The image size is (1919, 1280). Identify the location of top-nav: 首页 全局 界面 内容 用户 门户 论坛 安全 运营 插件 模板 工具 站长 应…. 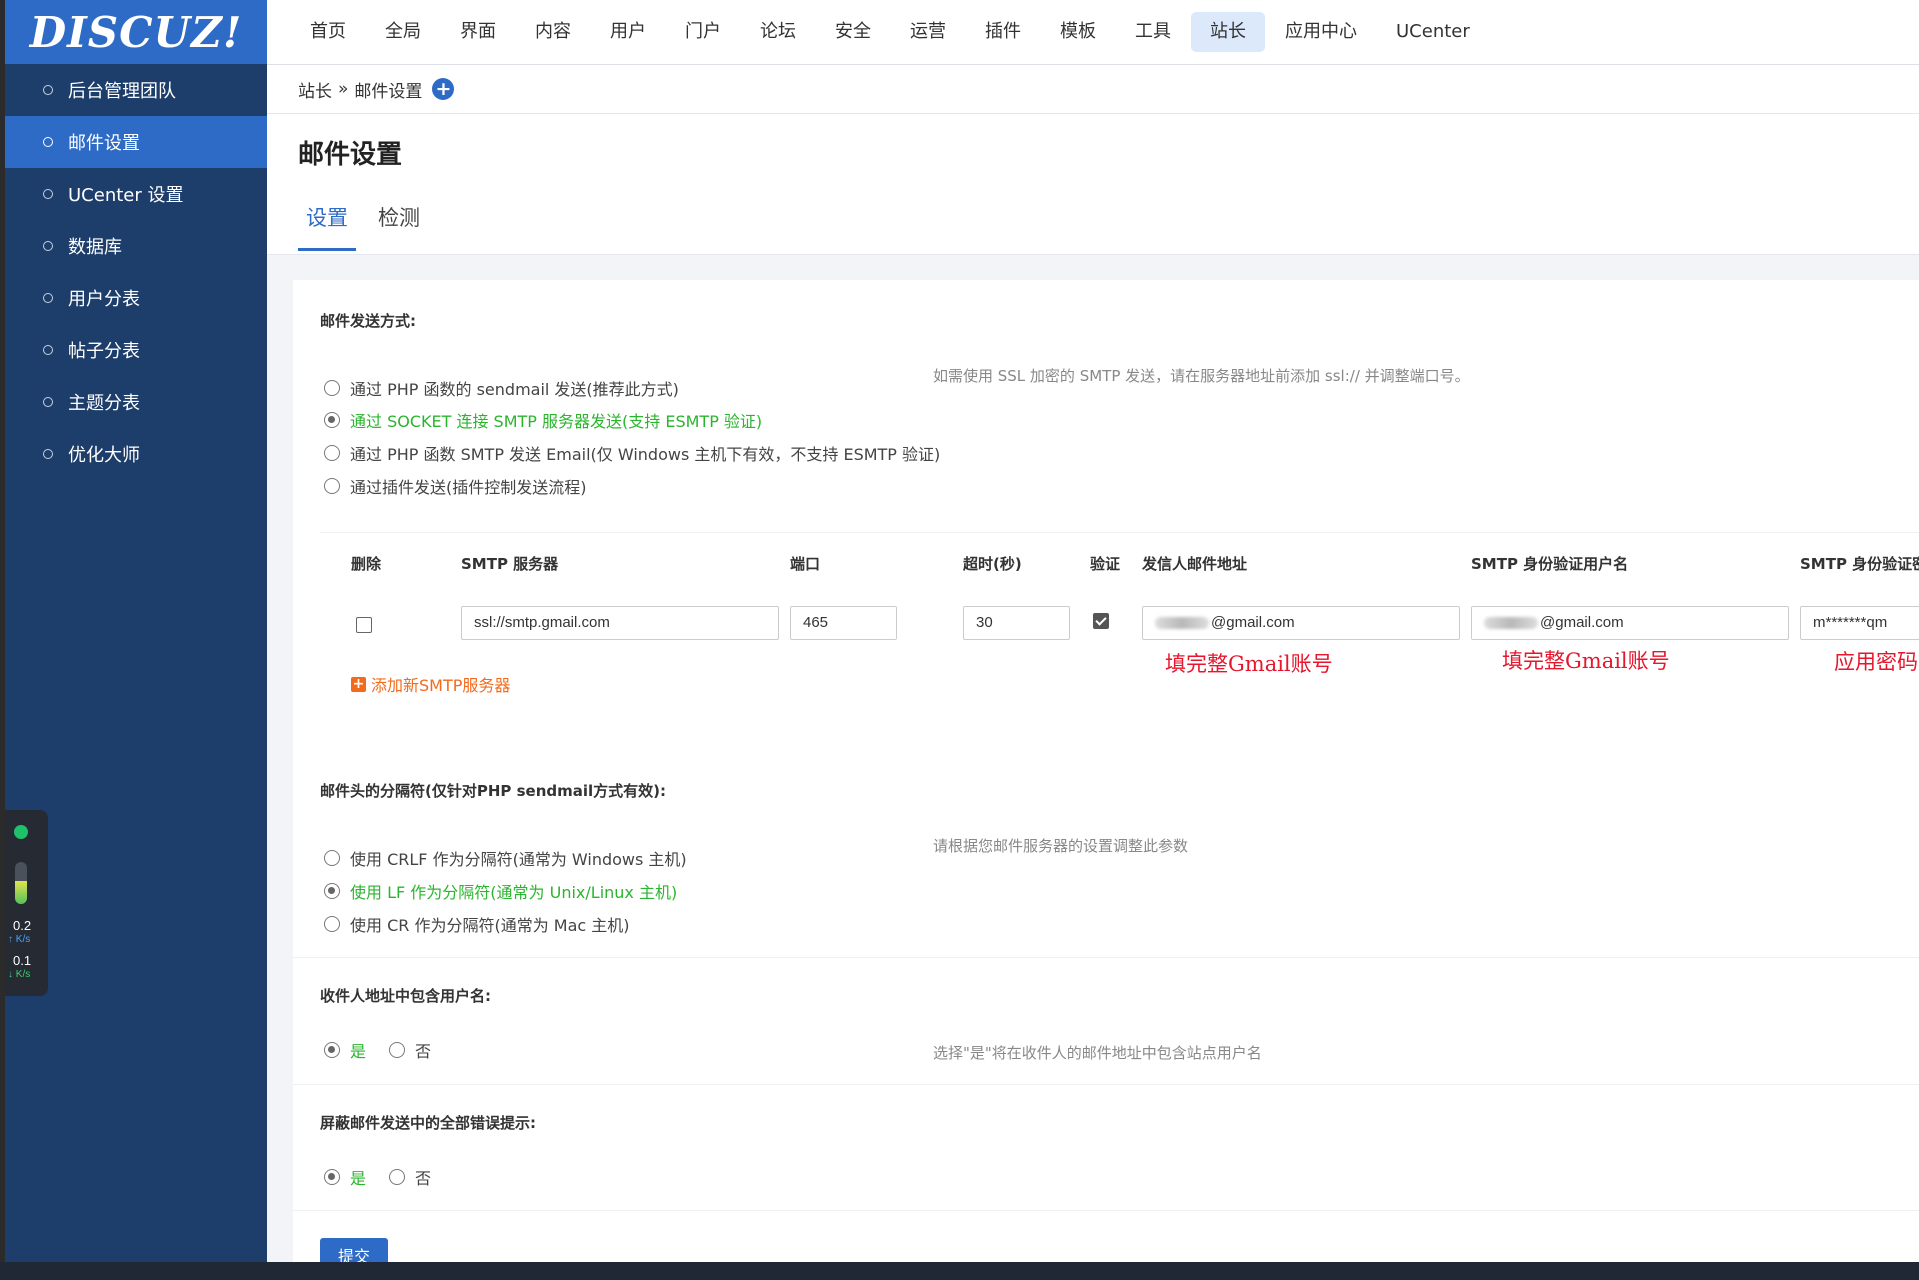
(890, 32).